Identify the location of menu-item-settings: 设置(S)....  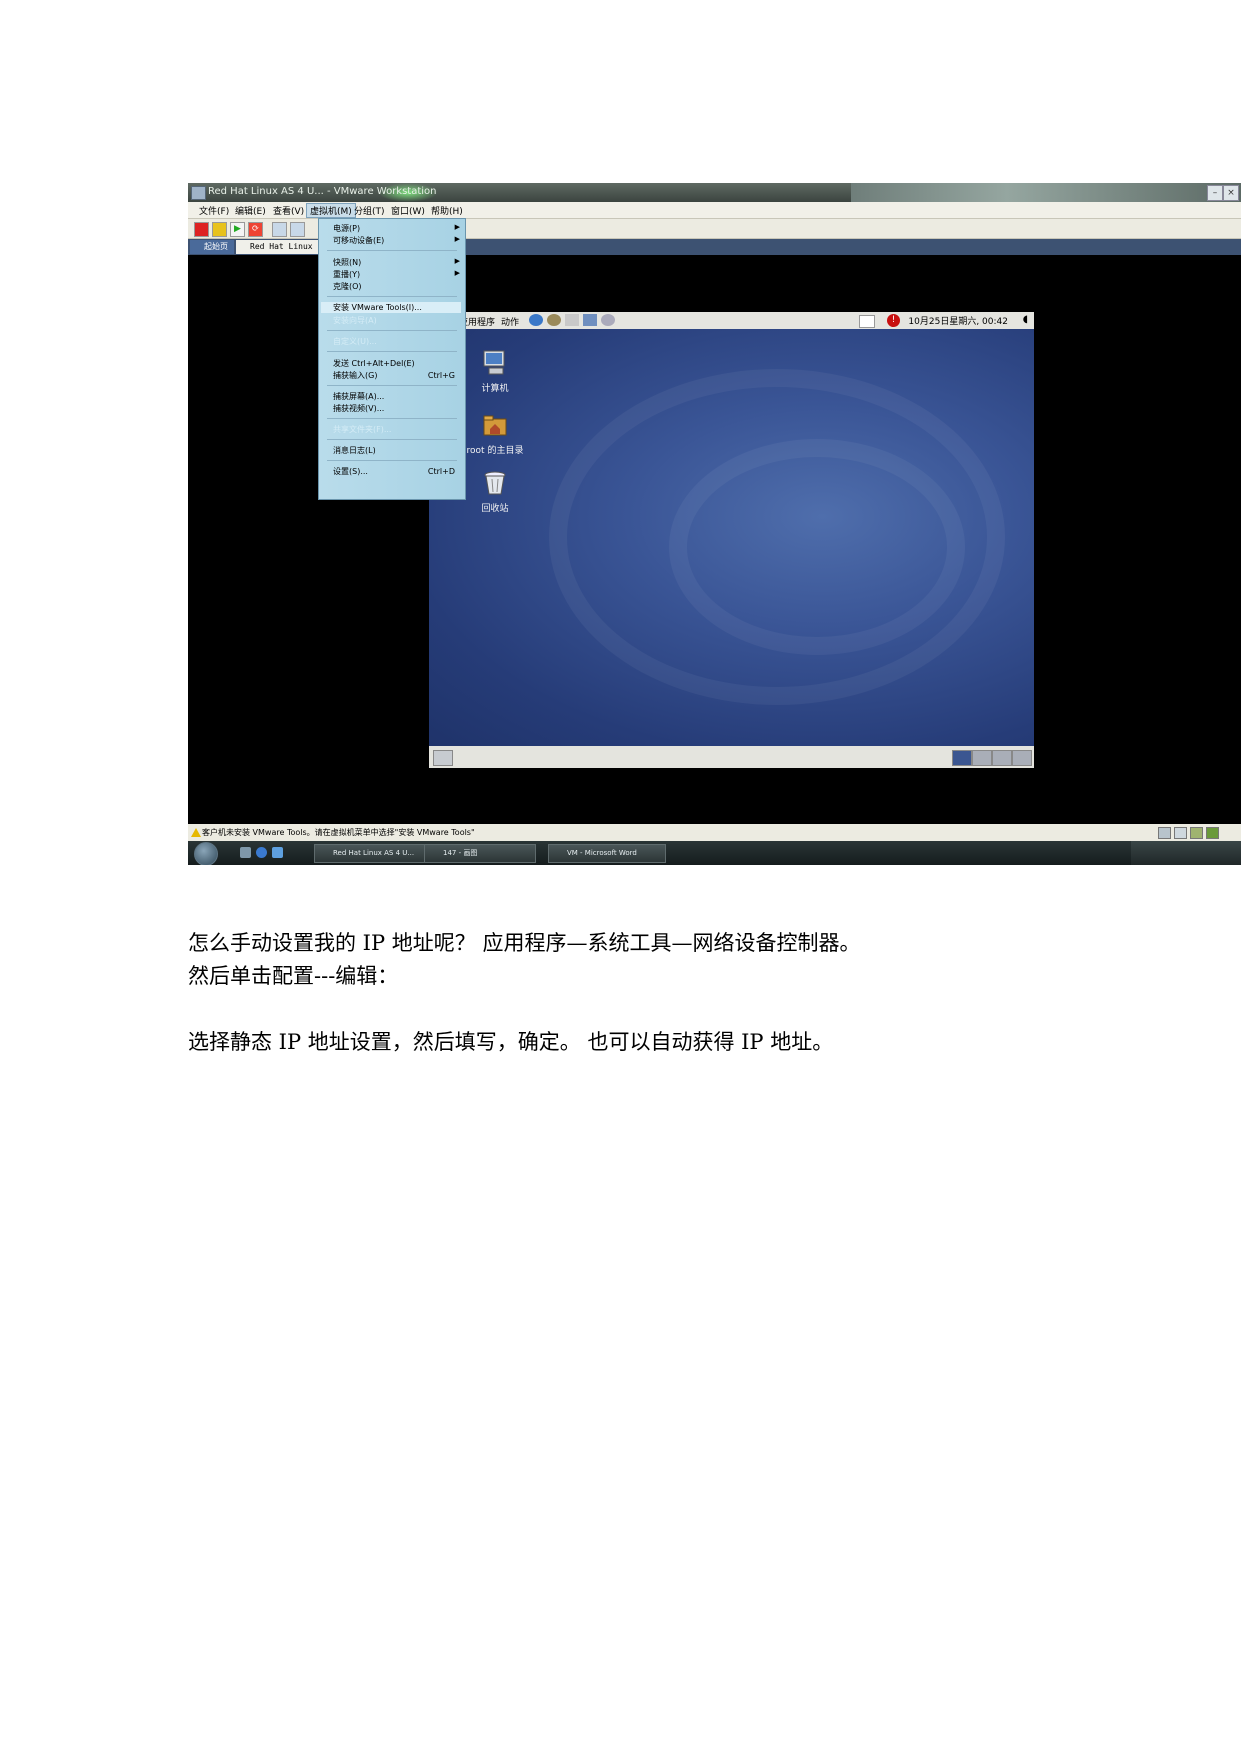
(350, 471).